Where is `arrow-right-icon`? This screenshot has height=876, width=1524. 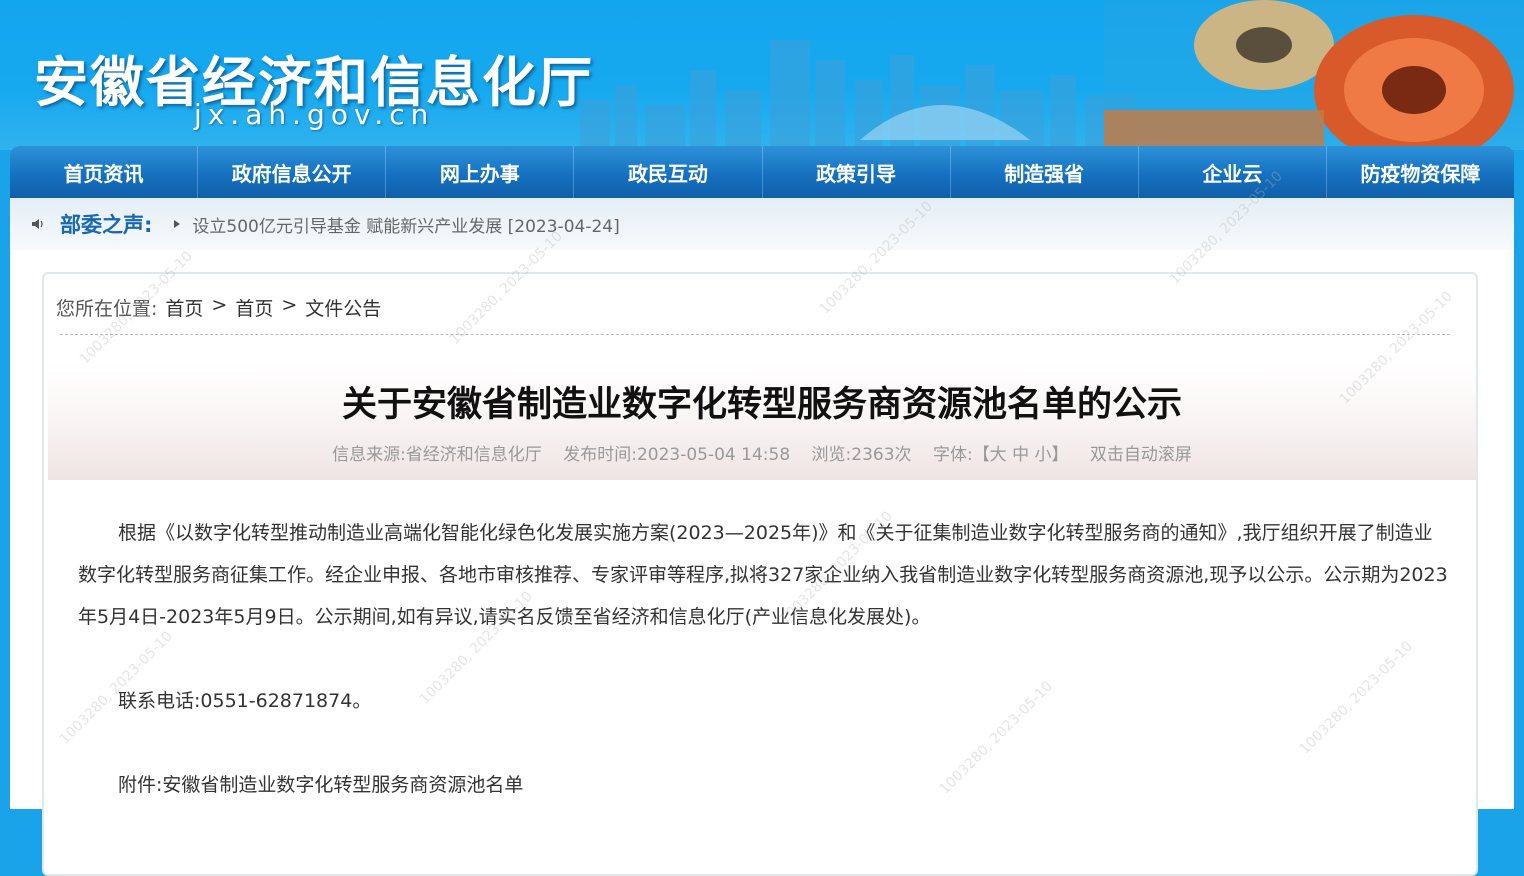 arrow-right-icon is located at coordinates (177, 224).